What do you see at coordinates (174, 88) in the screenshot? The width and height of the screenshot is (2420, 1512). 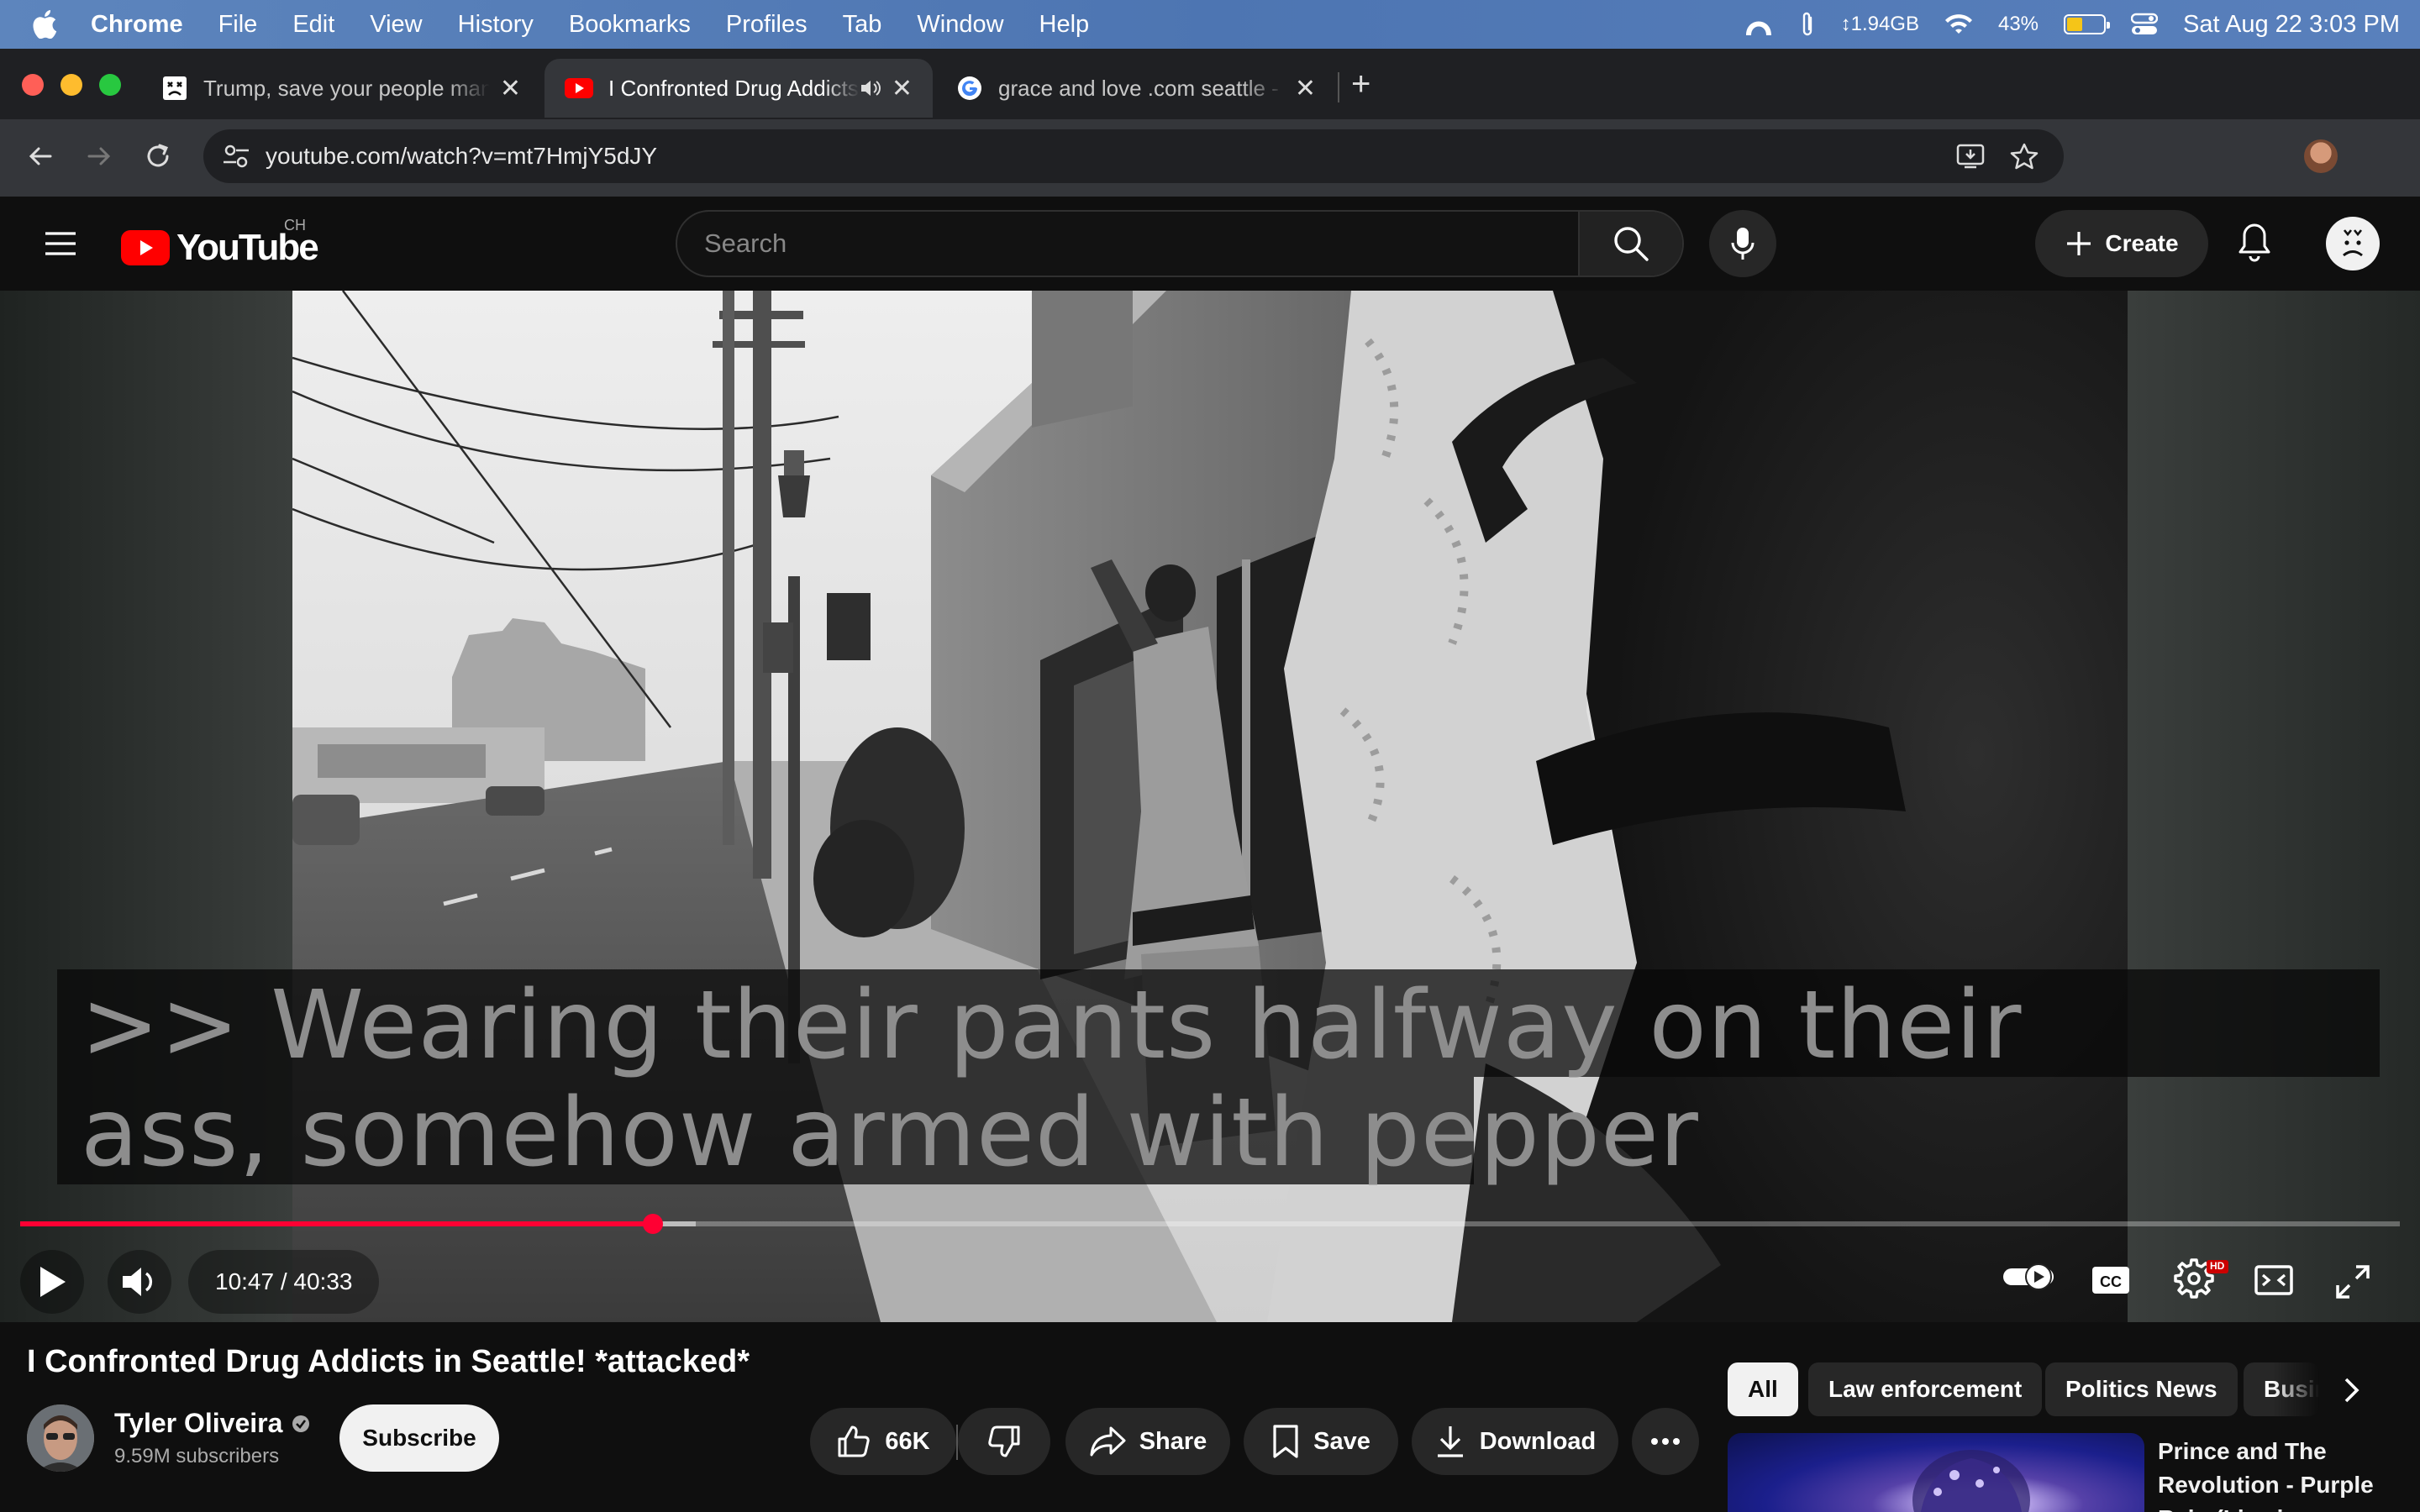 I see `tab-favicon-icon` at bounding box center [174, 88].